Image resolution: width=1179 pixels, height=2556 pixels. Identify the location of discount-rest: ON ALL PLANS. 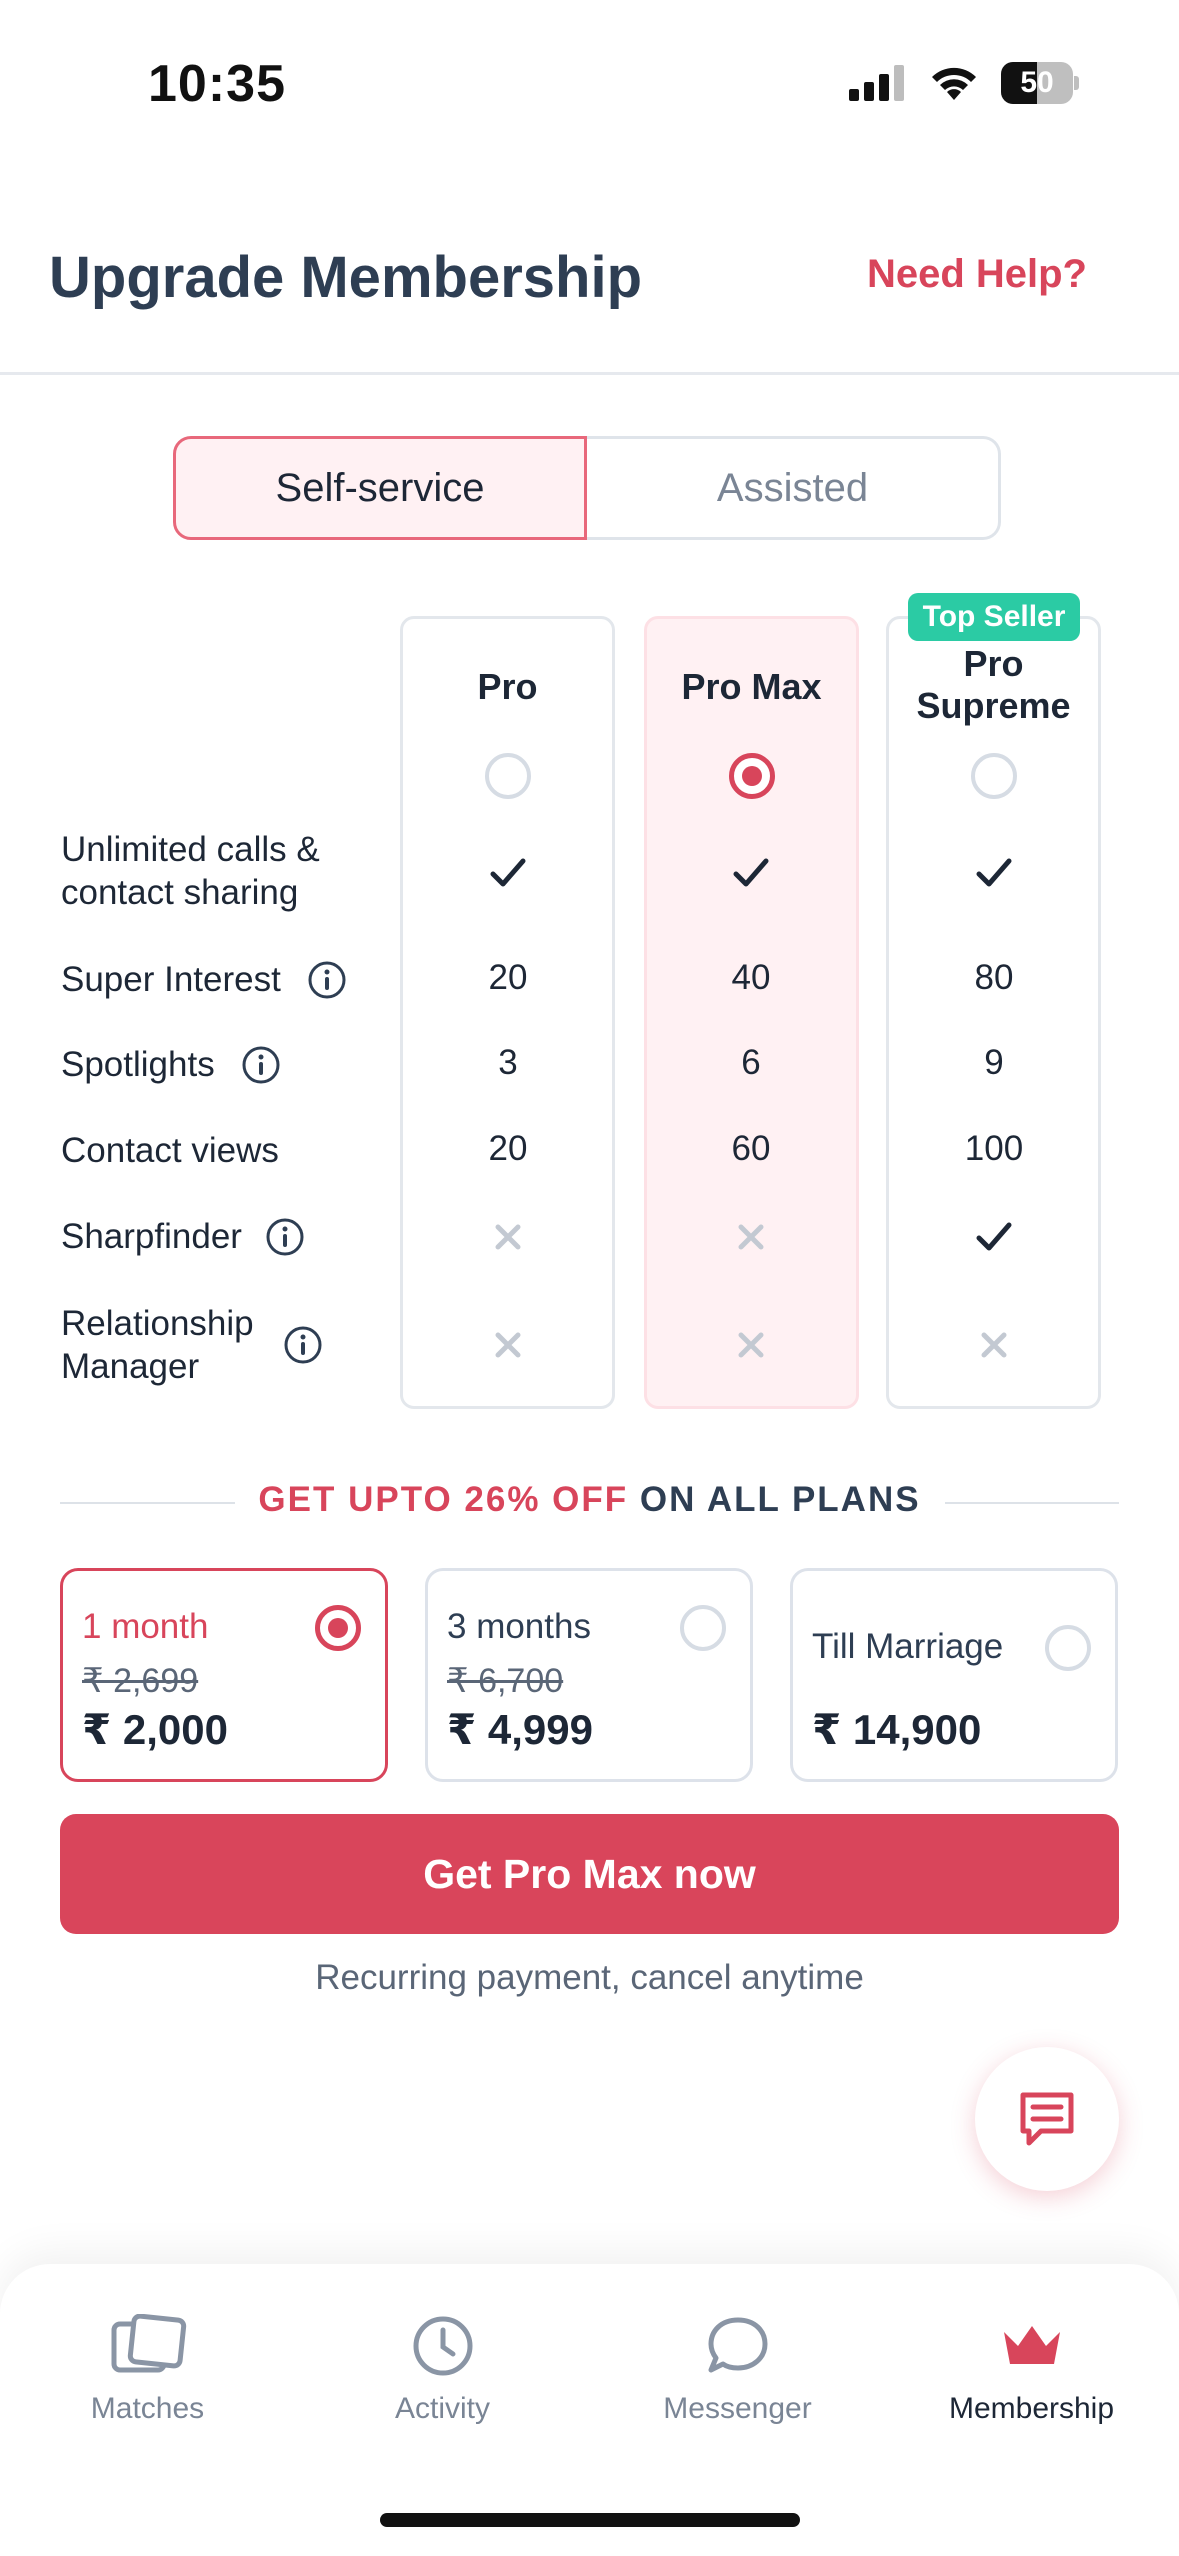
(780, 1499).